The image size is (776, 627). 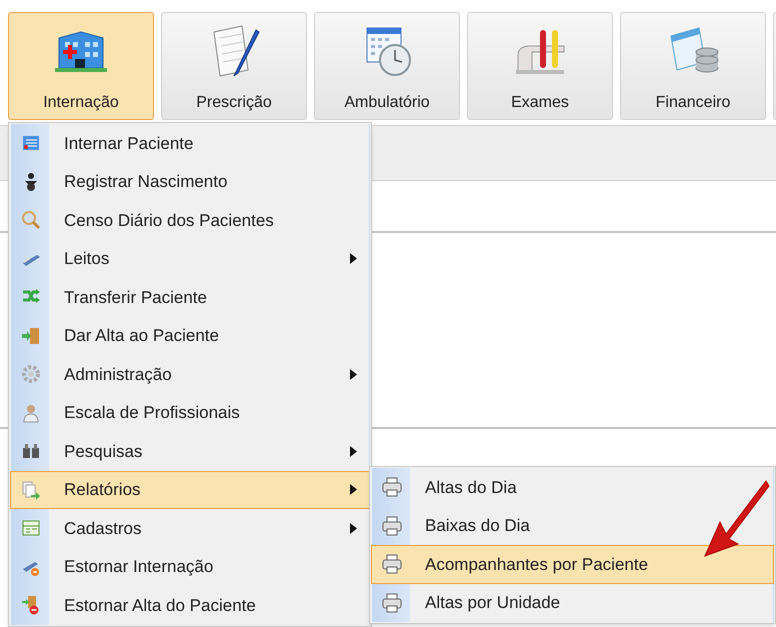 What do you see at coordinates (190, 181) in the screenshot?
I see `menu-item: Registrar Nascimento` at bounding box center [190, 181].